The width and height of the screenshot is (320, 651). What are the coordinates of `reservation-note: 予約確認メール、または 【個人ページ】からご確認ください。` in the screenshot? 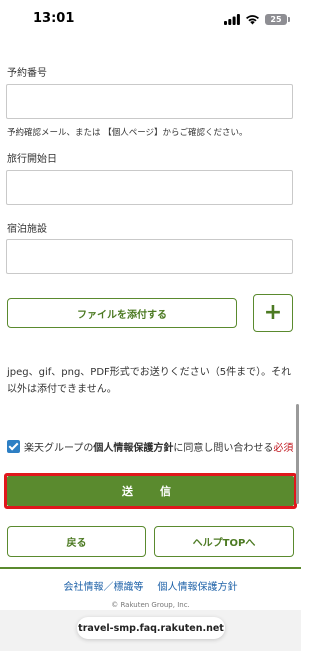 It's located at (127, 133).